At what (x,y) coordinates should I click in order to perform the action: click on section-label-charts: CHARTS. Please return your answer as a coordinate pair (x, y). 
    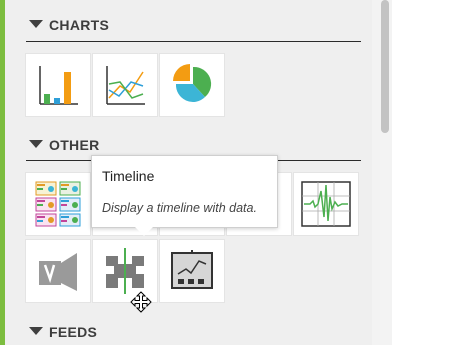
    Looking at the image, I should click on (79, 25).